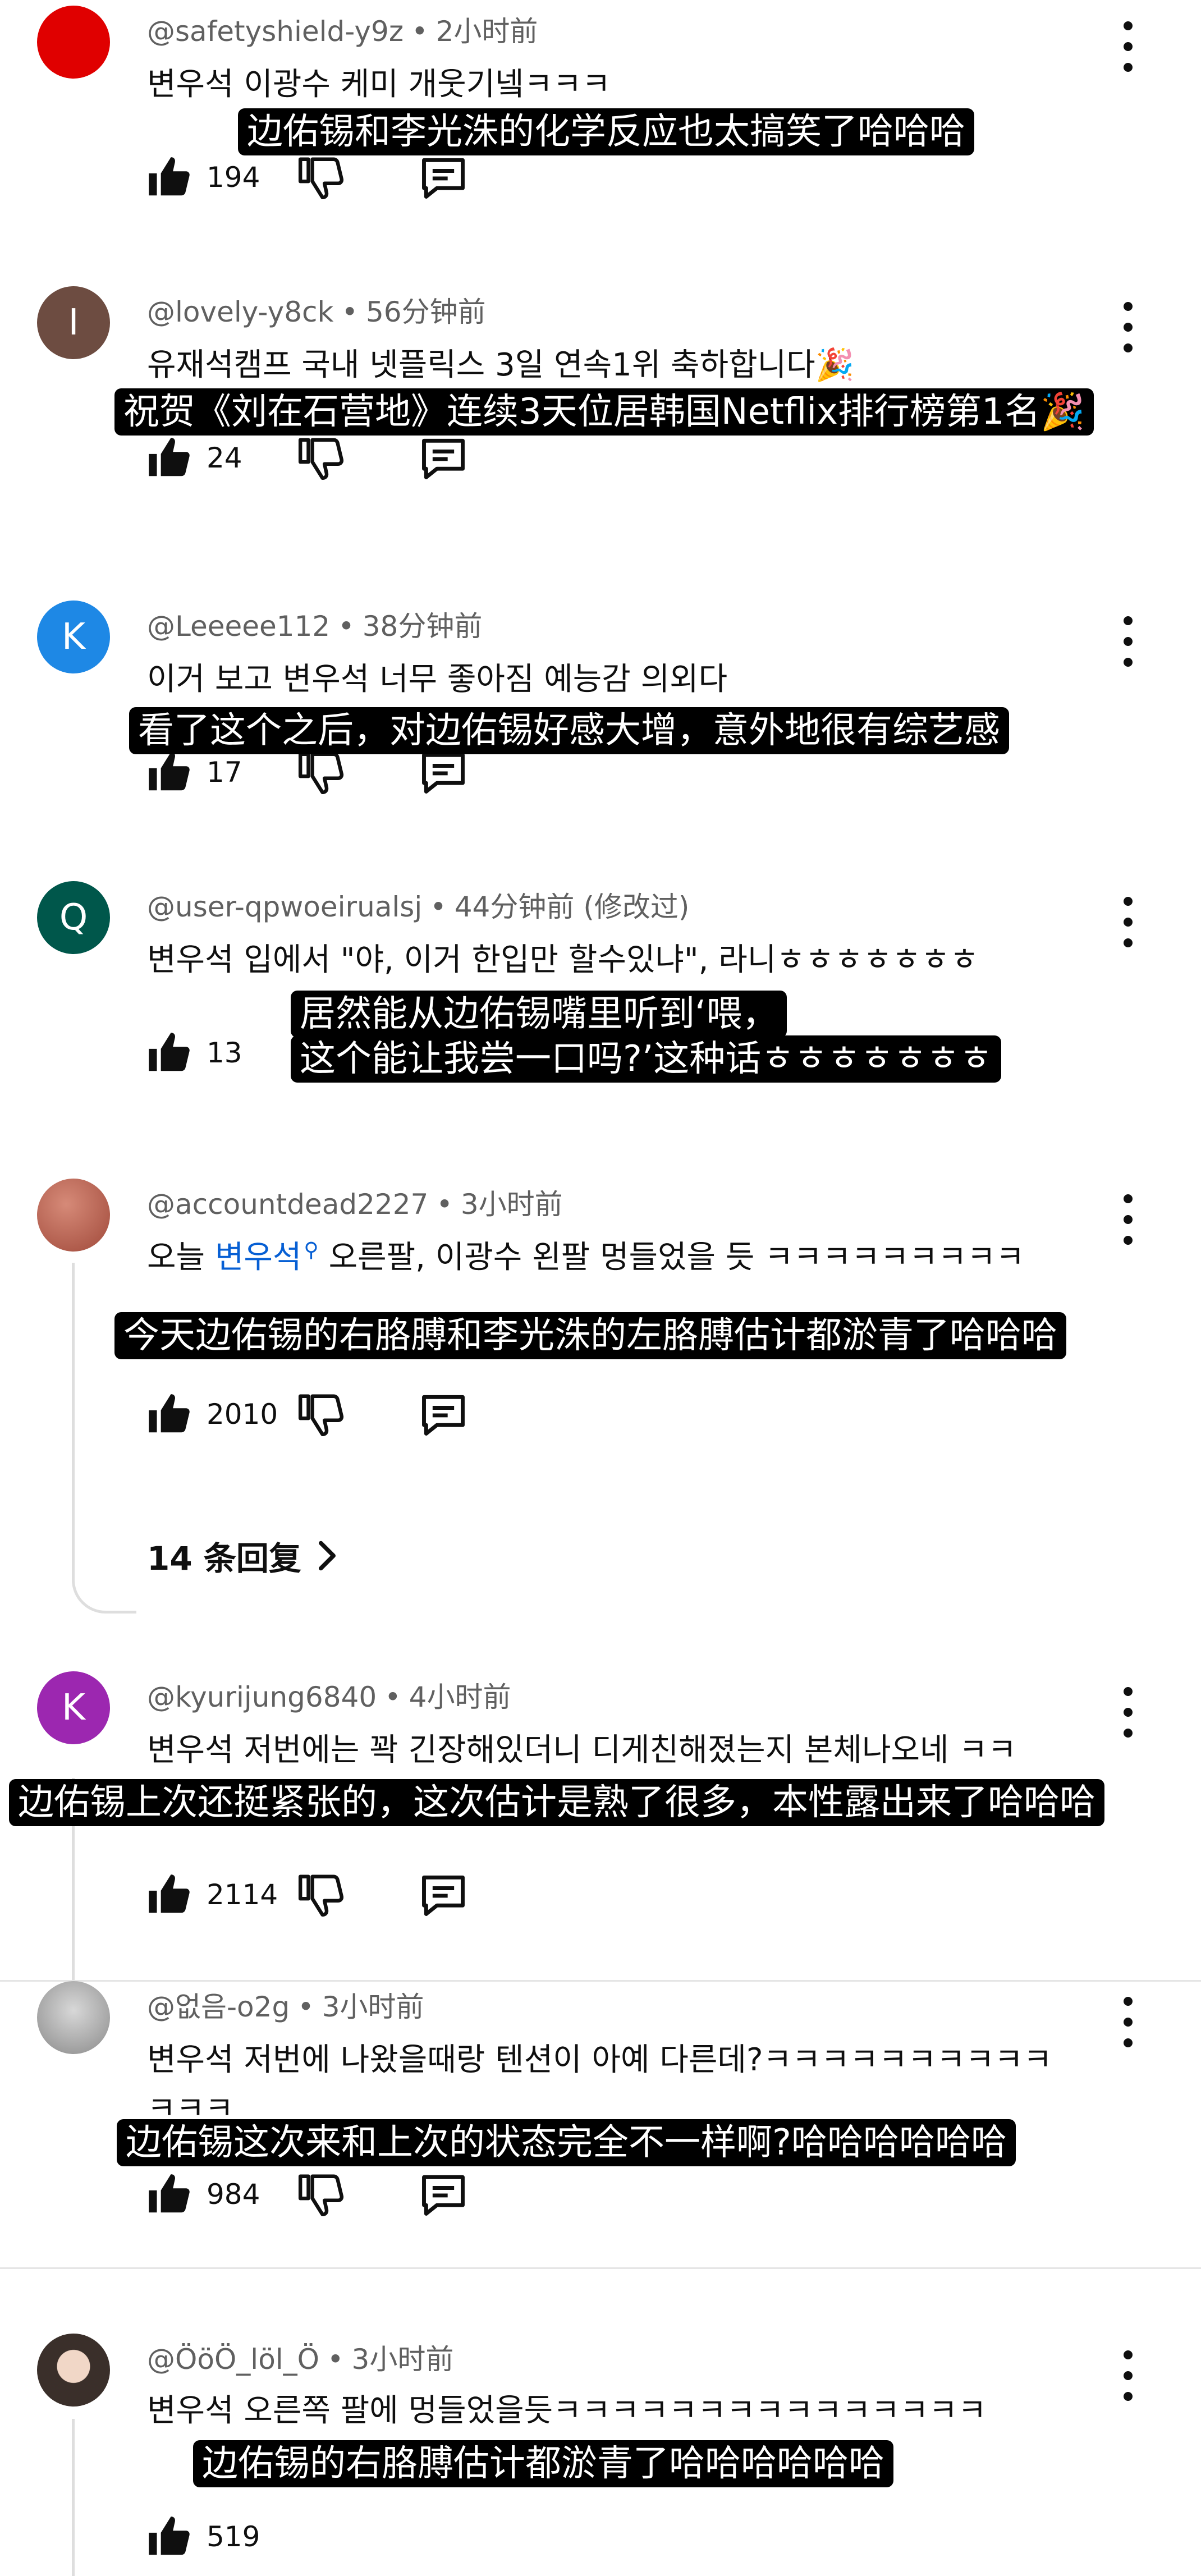  What do you see at coordinates (181, 1257) in the screenshot?
I see `comment-text-pre: 오늘` at bounding box center [181, 1257].